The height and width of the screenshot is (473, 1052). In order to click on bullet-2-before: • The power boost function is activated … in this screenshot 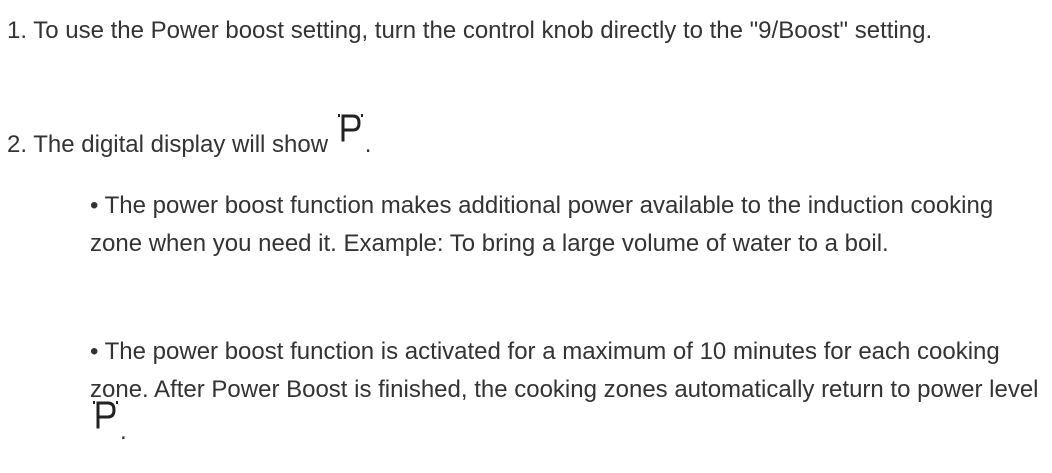, I will do `click(564, 370)`.